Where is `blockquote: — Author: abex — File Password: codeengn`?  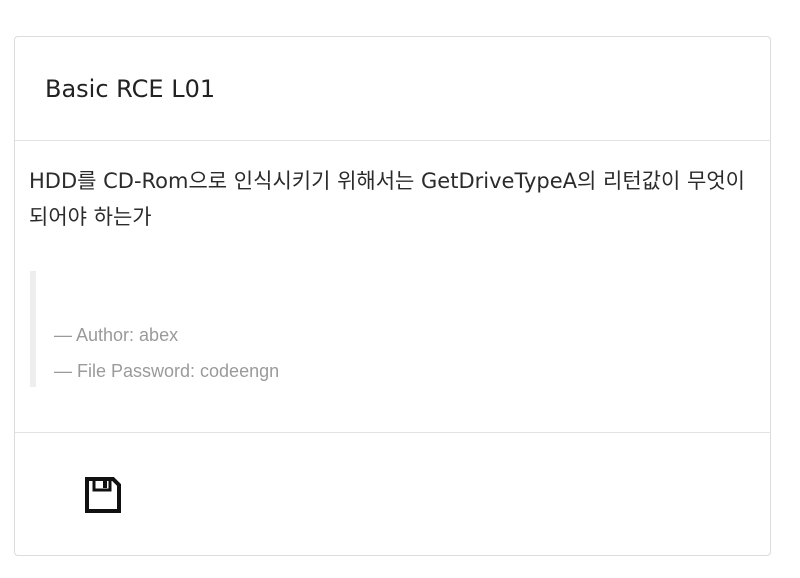
blockquote: — Author: abex — File Password: codeengn is located at coordinates (154, 329).